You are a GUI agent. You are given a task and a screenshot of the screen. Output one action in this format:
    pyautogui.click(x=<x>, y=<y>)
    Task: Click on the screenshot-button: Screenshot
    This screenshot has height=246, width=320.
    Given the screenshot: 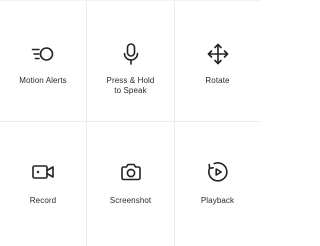 What is the action you would take?
    pyautogui.click(x=131, y=184)
    